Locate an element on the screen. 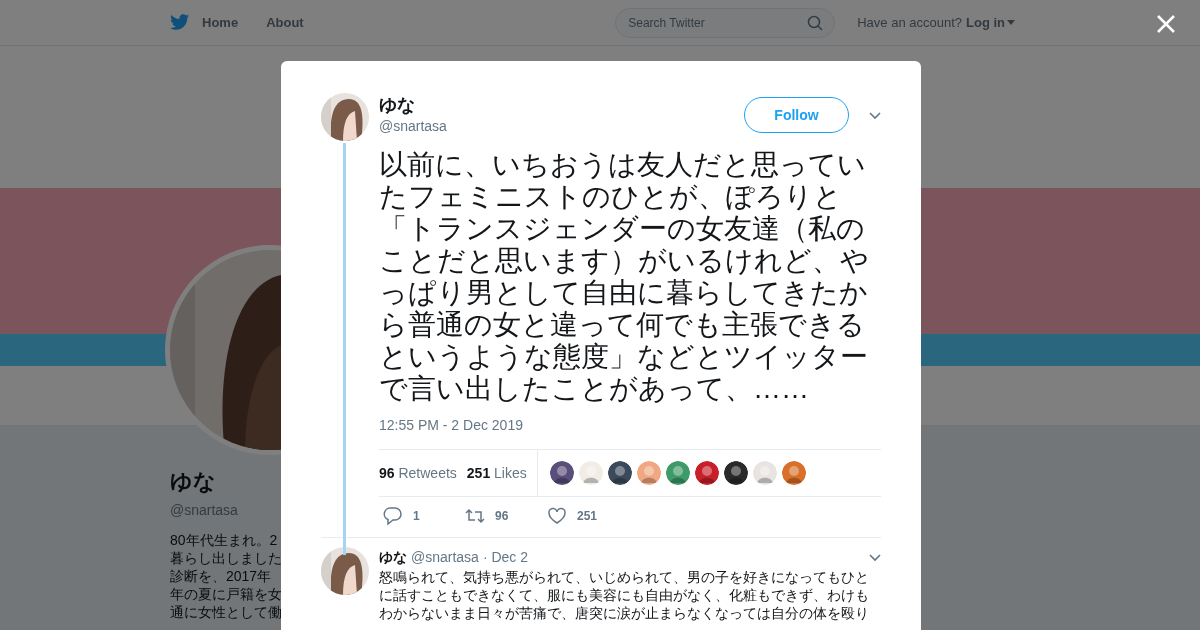 The image size is (1200, 630). reply-text-line: わからないまま日々が苦痛で、唐突に涙が止まらなくなっては自分の体を殴り is located at coordinates (624, 613).